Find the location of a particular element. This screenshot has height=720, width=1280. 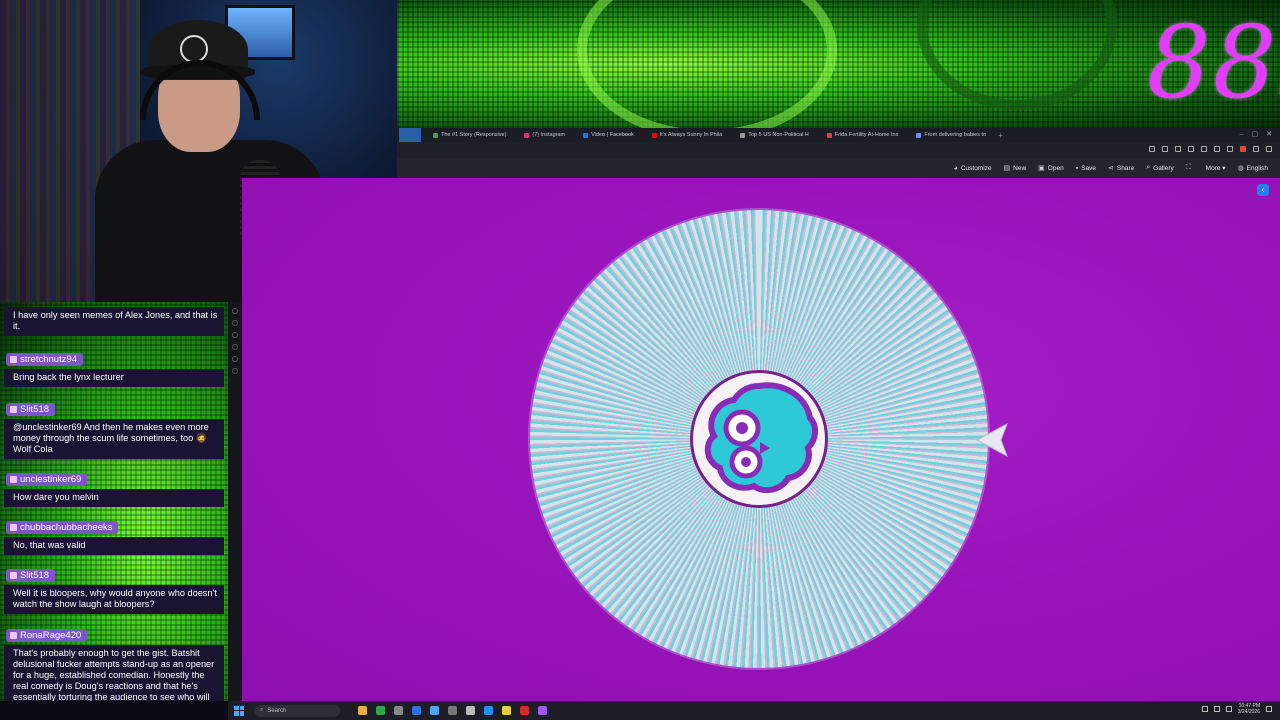

browser-tab: Video | Facebook is located at coordinates (608, 135).